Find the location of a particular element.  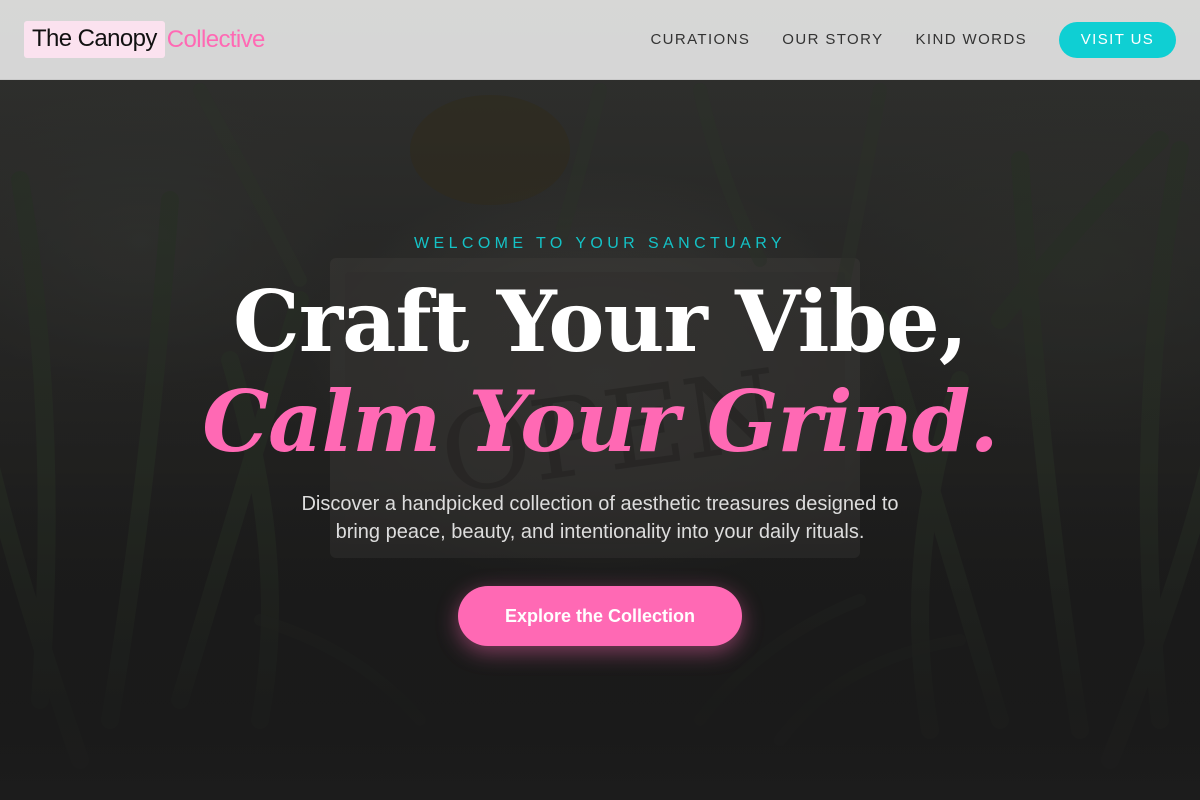

hero-eyebrow: WELCOME TO YOUR SANCTUARY is located at coordinates (600, 243).